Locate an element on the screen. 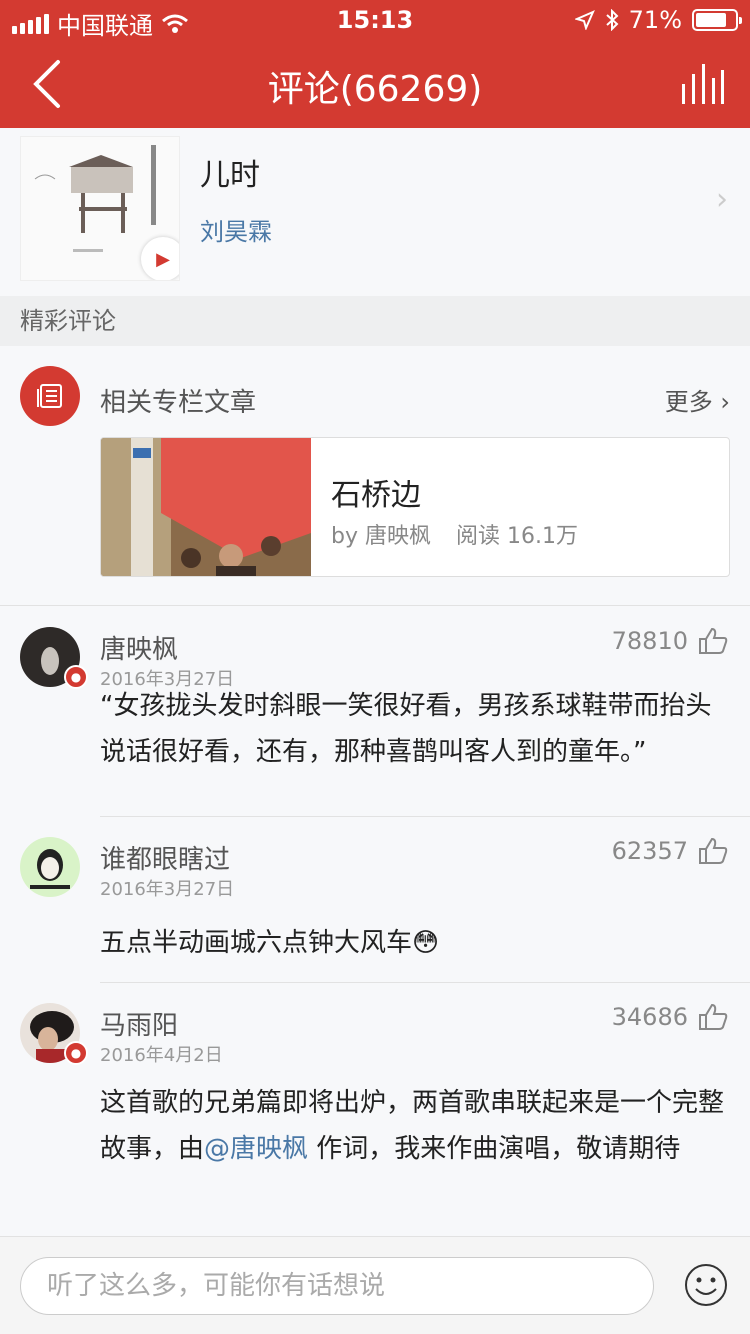 Image resolution: width=750 pixels, height=1334 pixels. now-playing-icon is located at coordinates (702, 84).